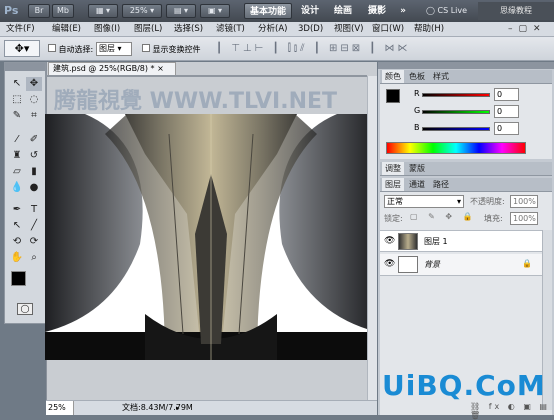  Describe the element at coordinates (388, 29) in the screenshot. I see `menu-window: 窗口(W)` at that location.